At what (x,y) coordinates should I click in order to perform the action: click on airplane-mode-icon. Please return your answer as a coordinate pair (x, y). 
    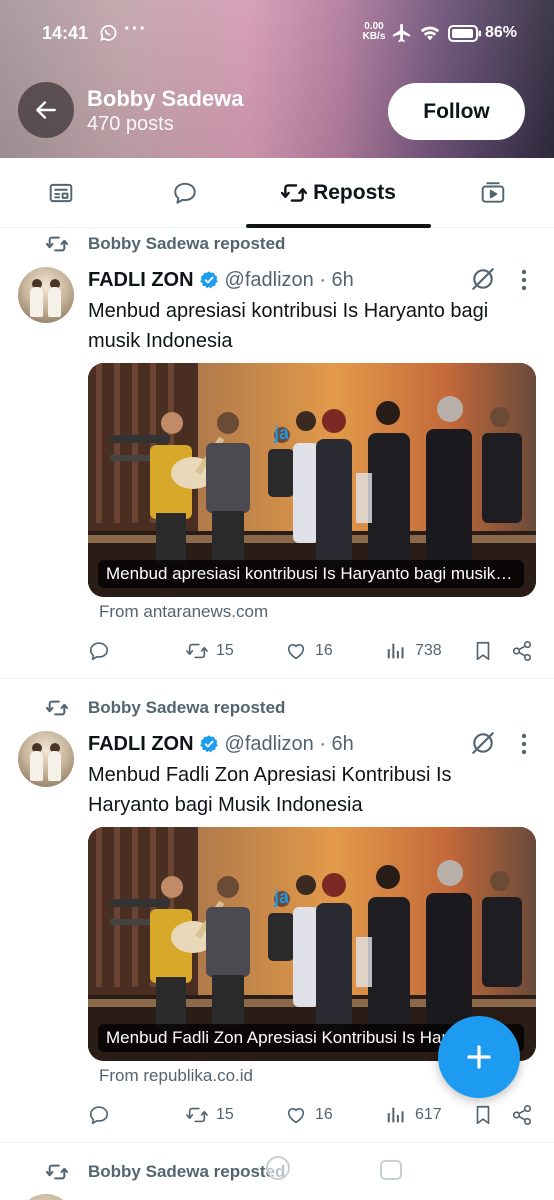
    Looking at the image, I should click on (401, 33).